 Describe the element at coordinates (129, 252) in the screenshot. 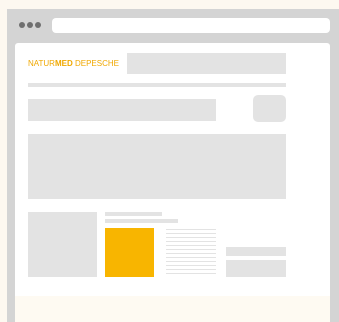

I see `featured-yellow-block` at that location.